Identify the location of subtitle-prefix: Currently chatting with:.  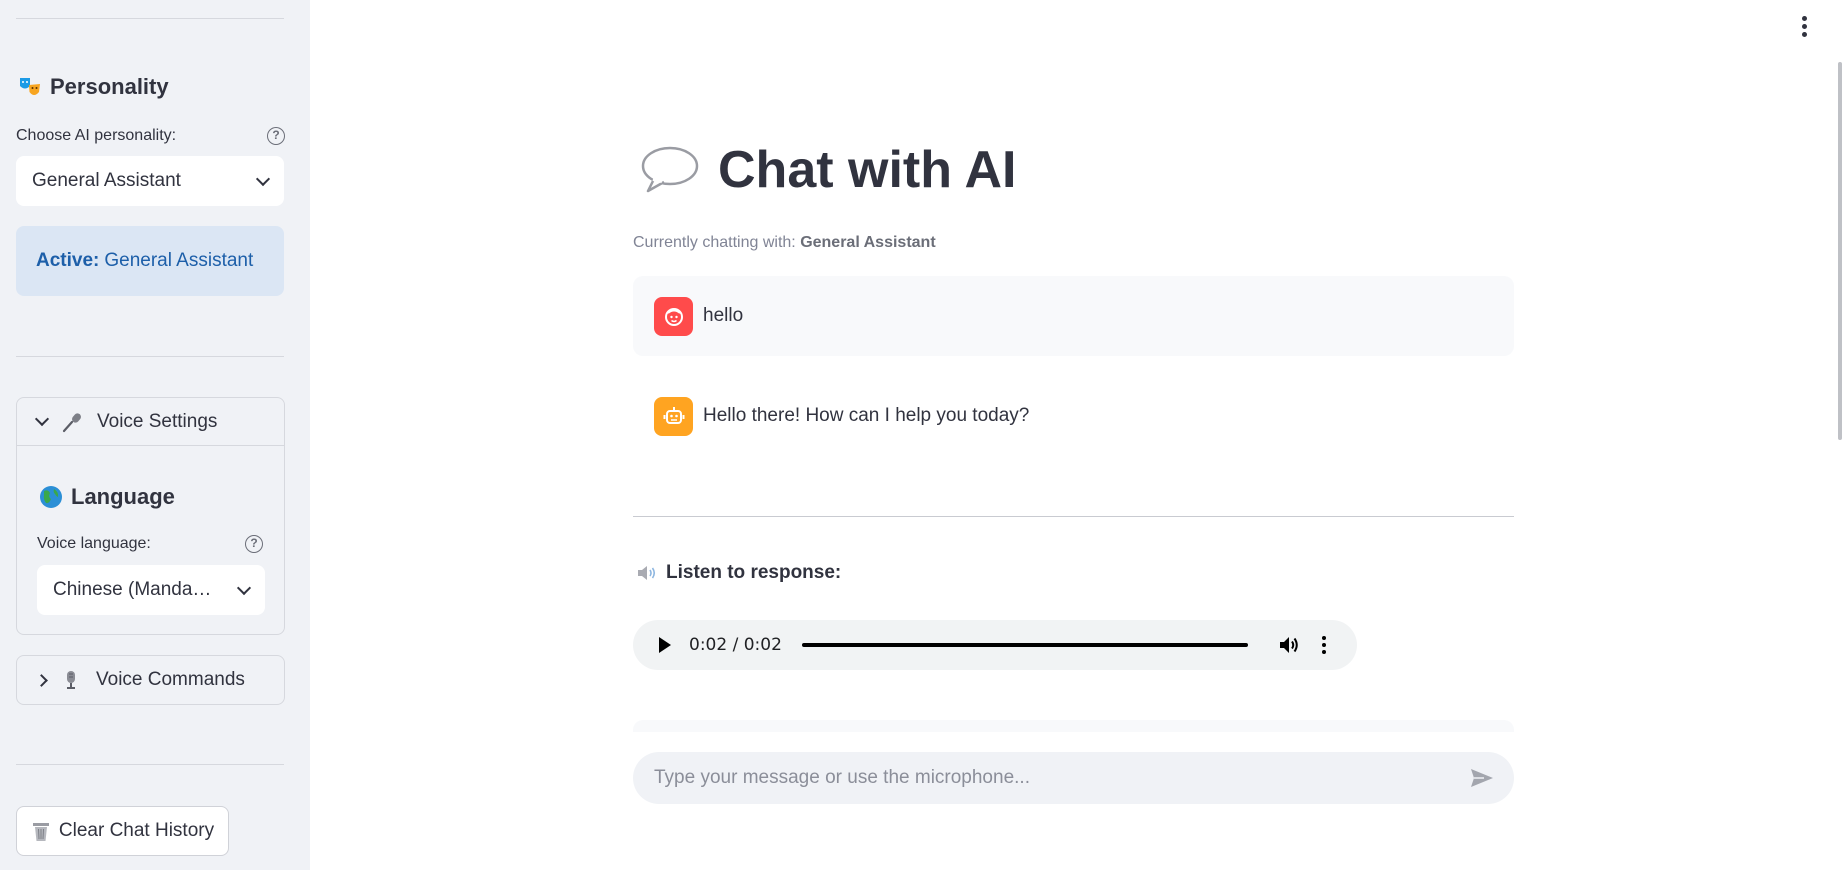
(714, 242).